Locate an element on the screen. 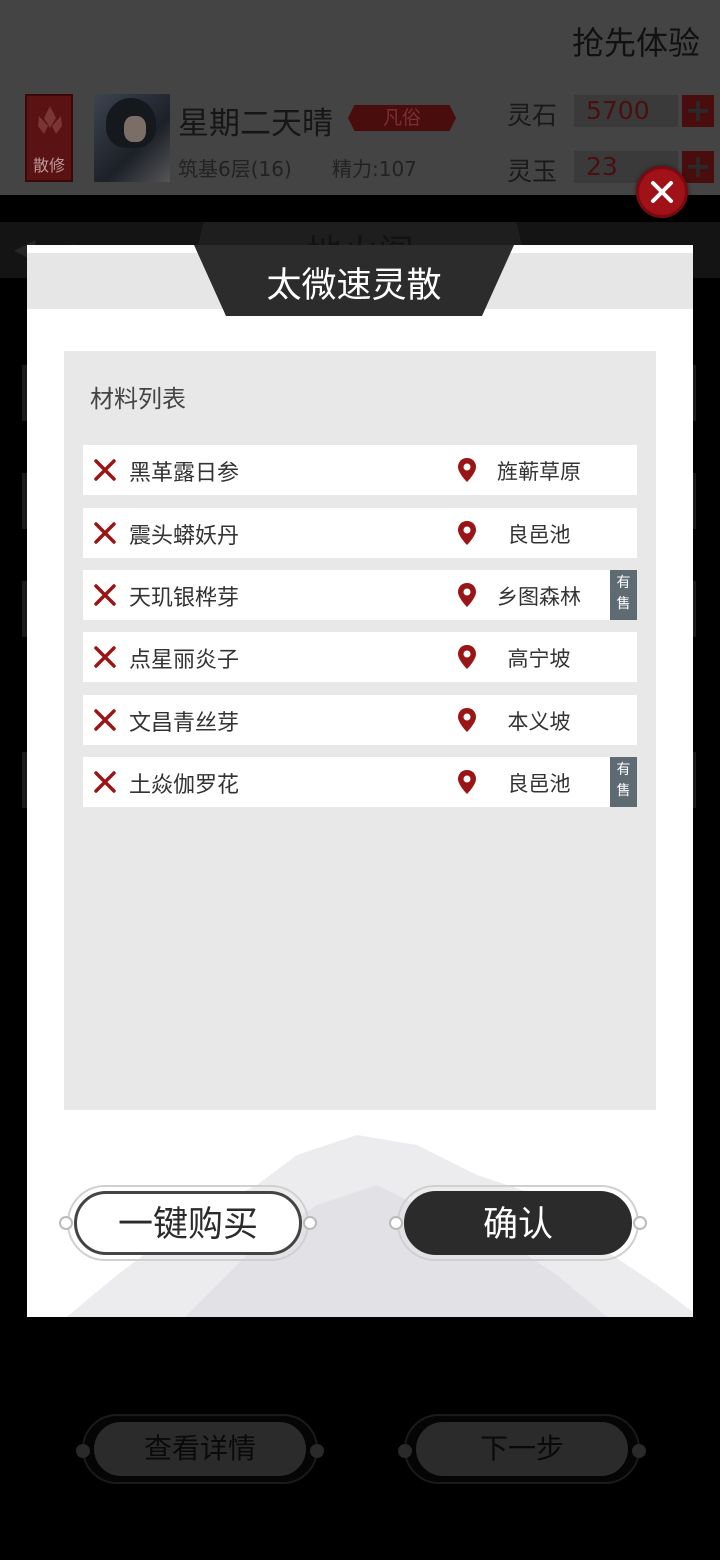 This screenshot has height=1560, width=720. material-name: 文昌青丝芽 is located at coordinates (184, 723).